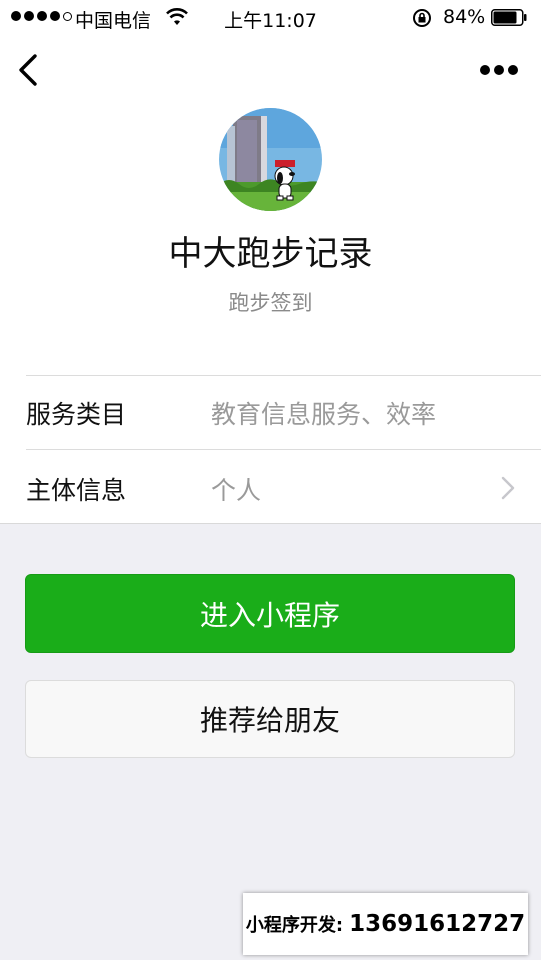  Describe the element at coordinates (76, 490) in the screenshot. I see `owner-label: 主体信息` at that location.